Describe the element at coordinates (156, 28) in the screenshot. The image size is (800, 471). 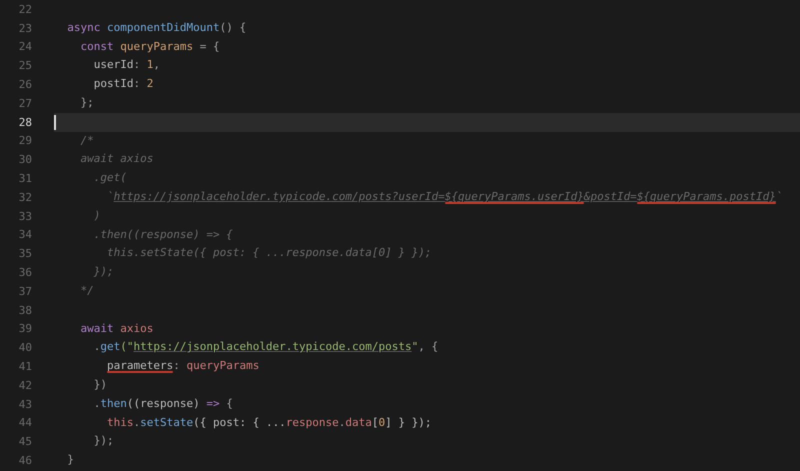
I see `code-line: async componentDidMount() {` at that location.